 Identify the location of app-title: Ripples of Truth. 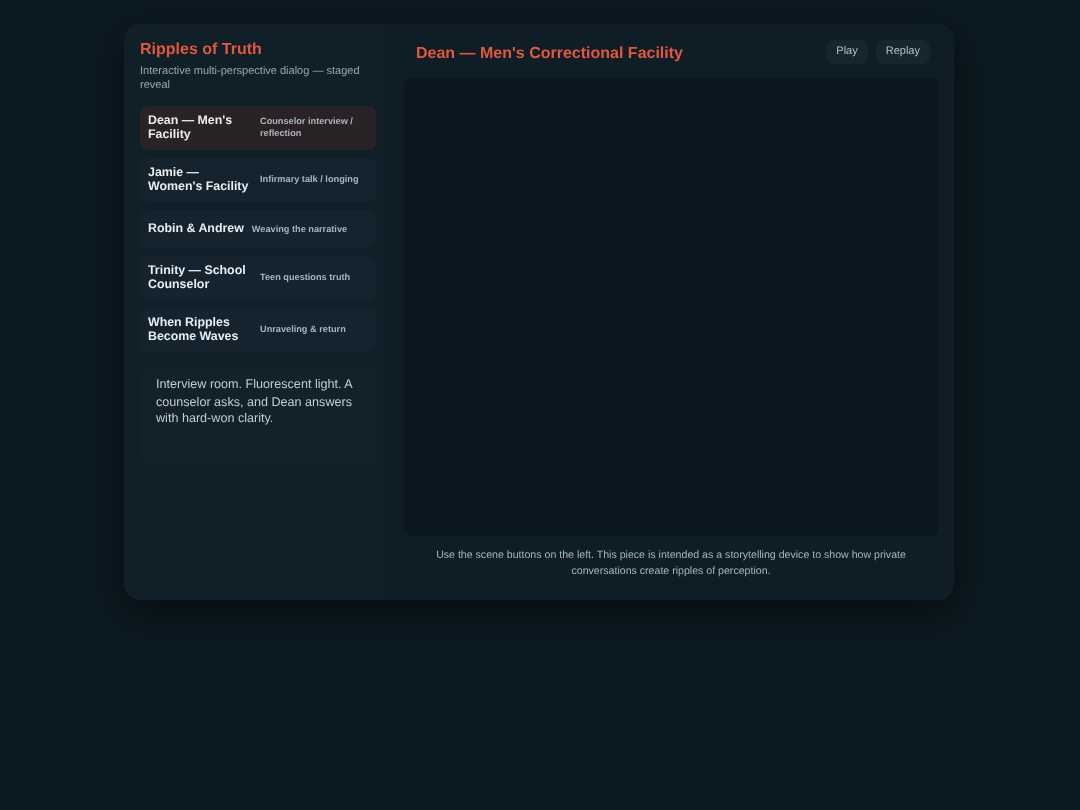
(202, 49).